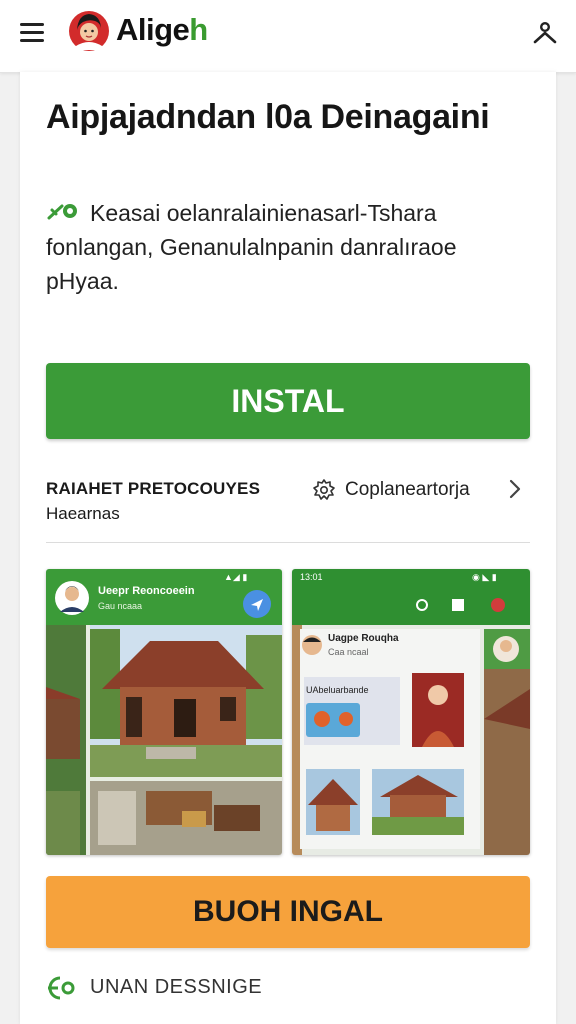 The height and width of the screenshot is (1024, 576). What do you see at coordinates (83, 513) in the screenshot?
I see `category-line-2: Haearnas` at bounding box center [83, 513].